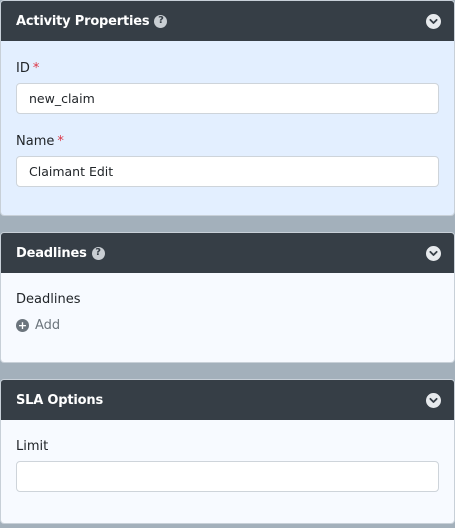 Image resolution: width=455 pixels, height=528 pixels. What do you see at coordinates (227, 21) in the screenshot?
I see `activity-properties-header: Activity Properties ?` at bounding box center [227, 21].